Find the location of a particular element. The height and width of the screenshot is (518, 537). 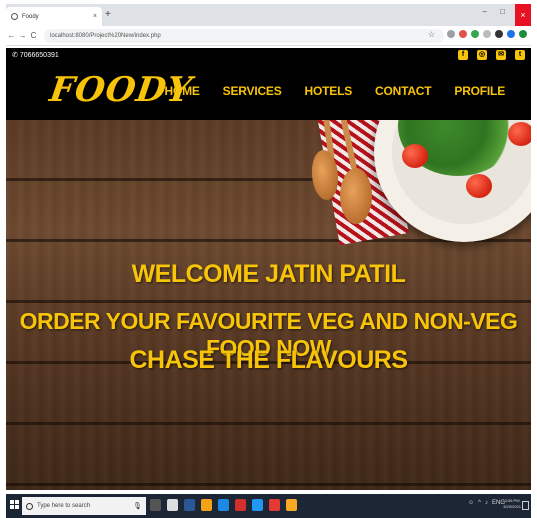

url-text: localhost:8080/Project%20New/index.php is located at coordinates (105, 36).